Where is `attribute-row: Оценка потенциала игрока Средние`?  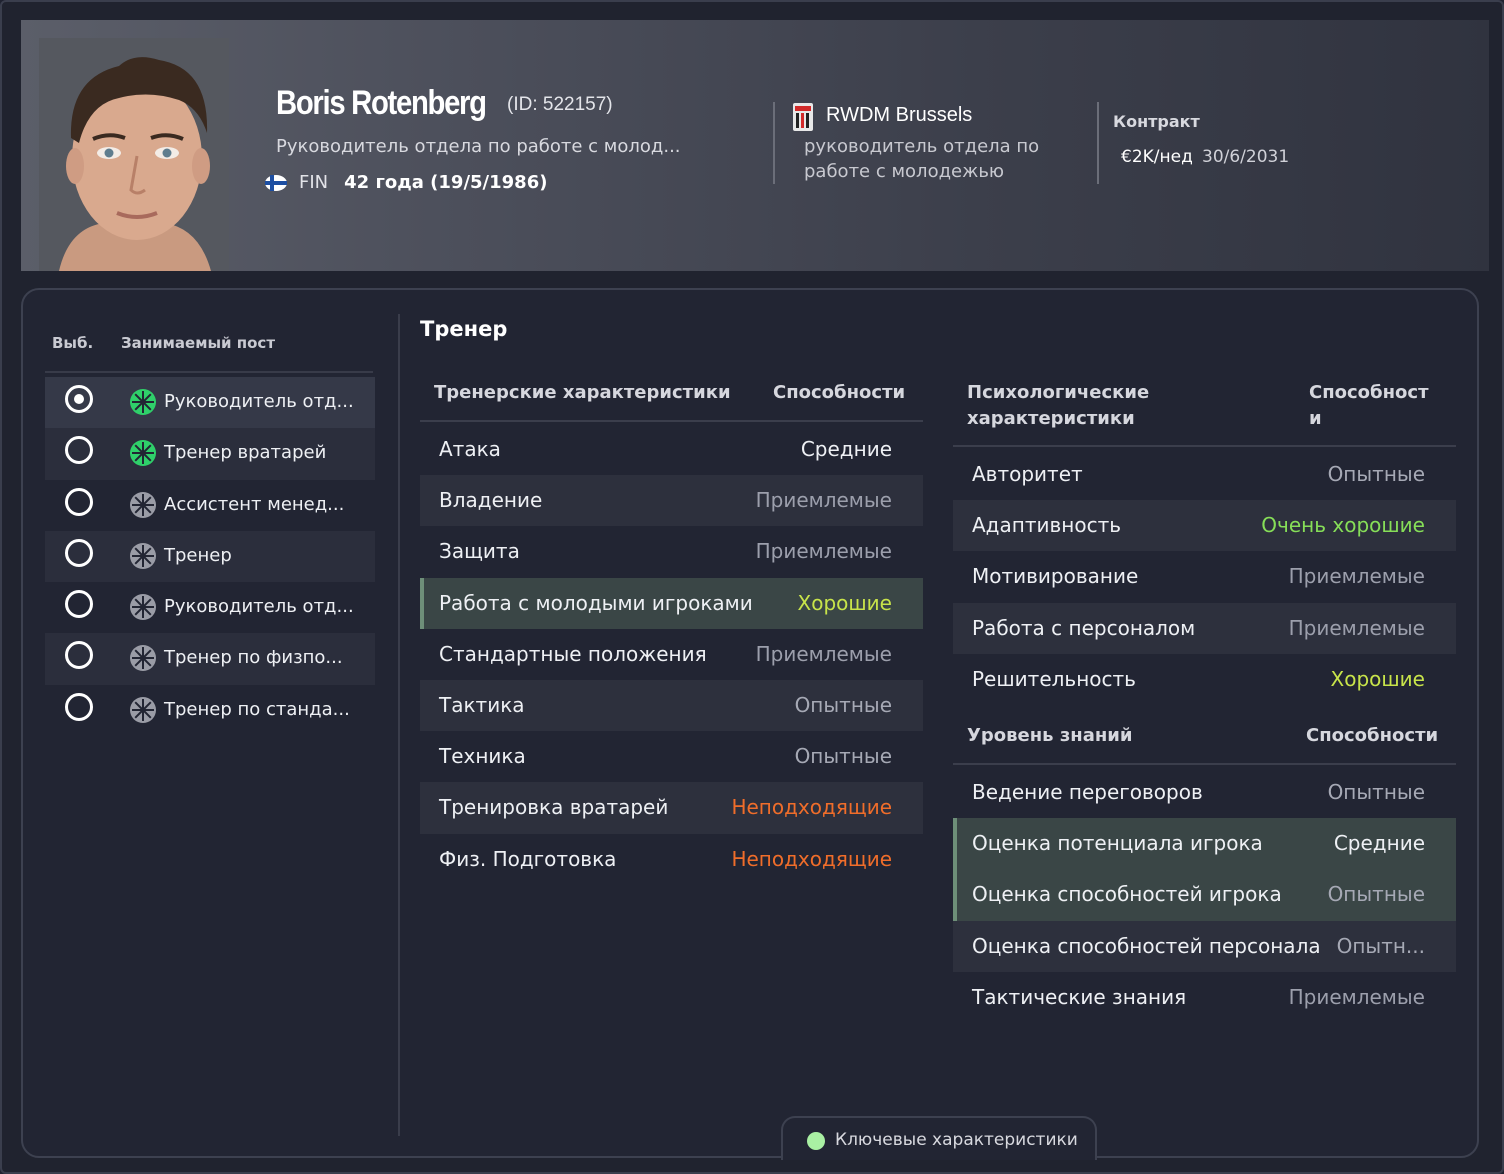 attribute-row: Оценка потенциала игрока Средние is located at coordinates (1204, 844).